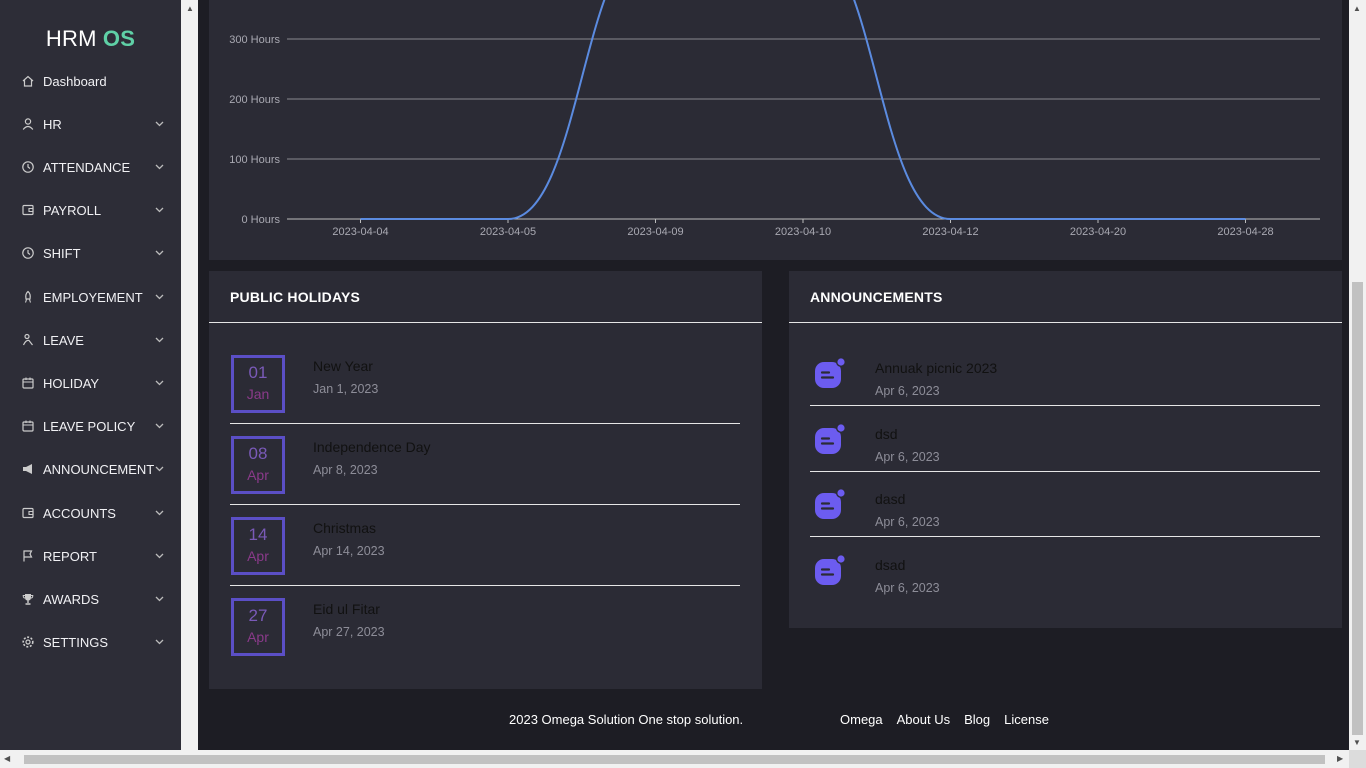 This screenshot has height=768, width=1366. What do you see at coordinates (62, 253) in the screenshot?
I see `sidebar-item-label: SHIFT` at bounding box center [62, 253].